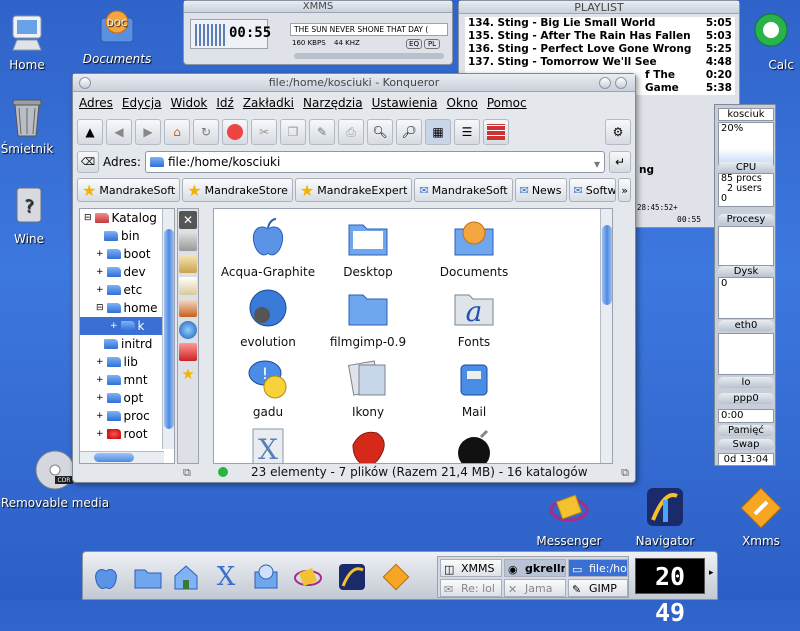 The height and width of the screenshot is (631, 800). Describe the element at coordinates (226, 577) in the screenshot. I see `x-launcher-icon: X` at that location.